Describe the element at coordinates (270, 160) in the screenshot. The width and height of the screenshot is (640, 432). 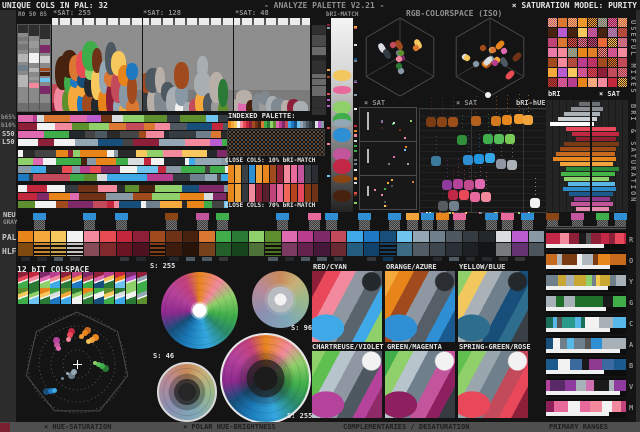
I see `close-cols-10-label: CLOSE COLS: 10% bRI-MATCH` at that location.